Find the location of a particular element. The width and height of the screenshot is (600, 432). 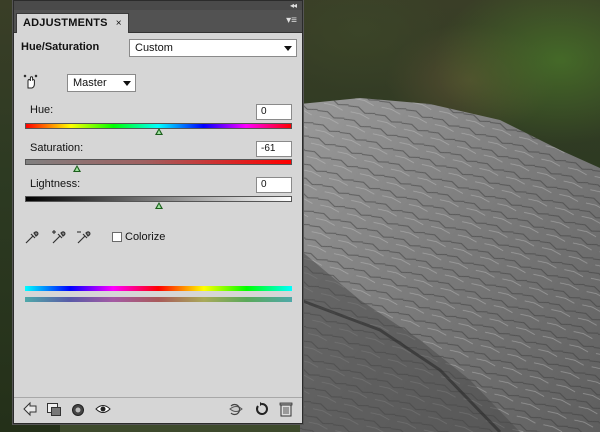

output-color-bar is located at coordinates (158, 299).